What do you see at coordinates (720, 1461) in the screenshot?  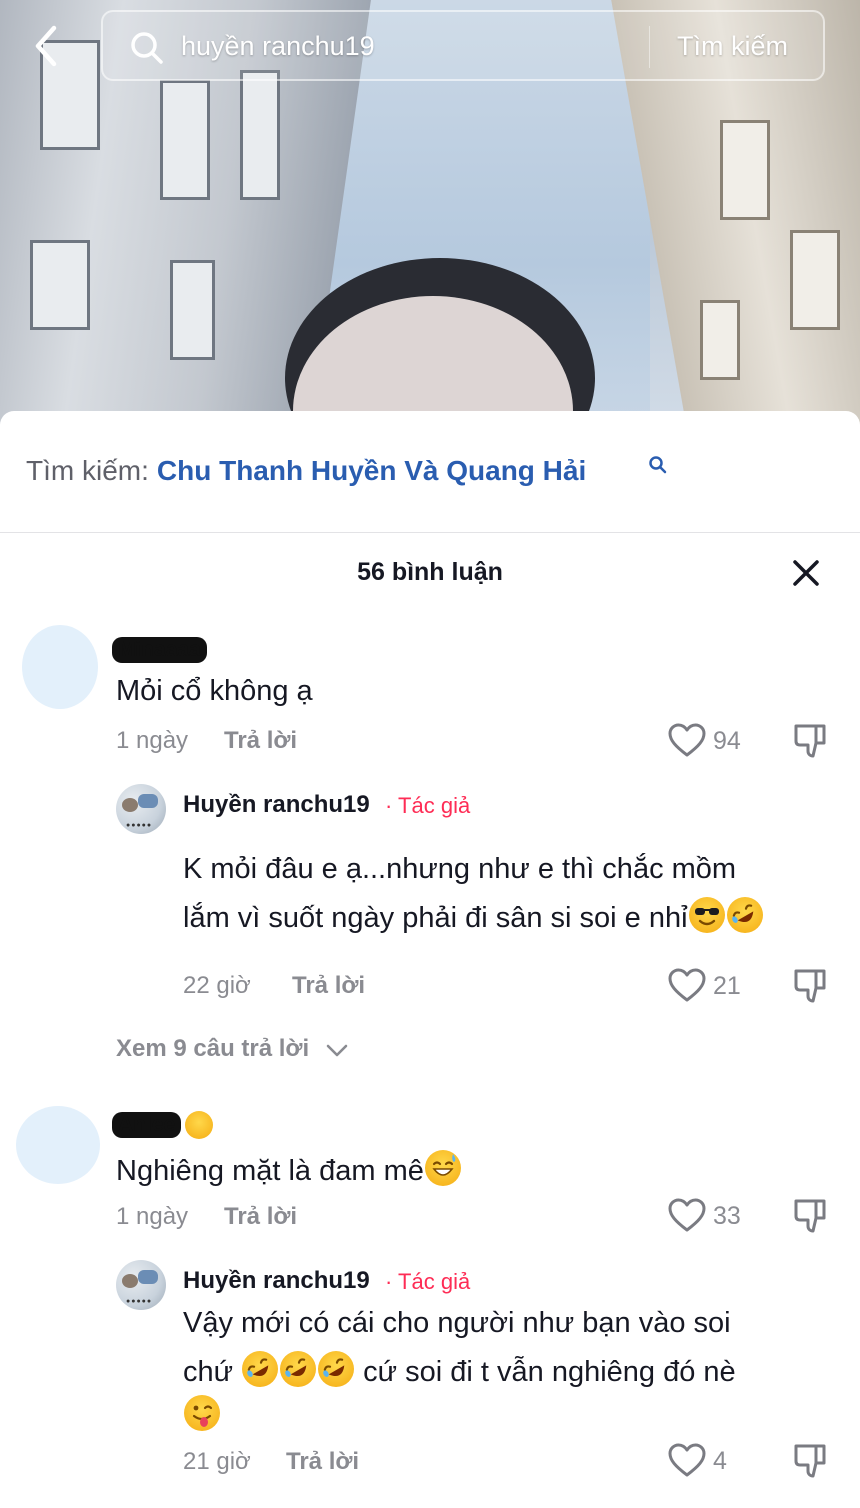 I see `like-count: 4` at bounding box center [720, 1461].